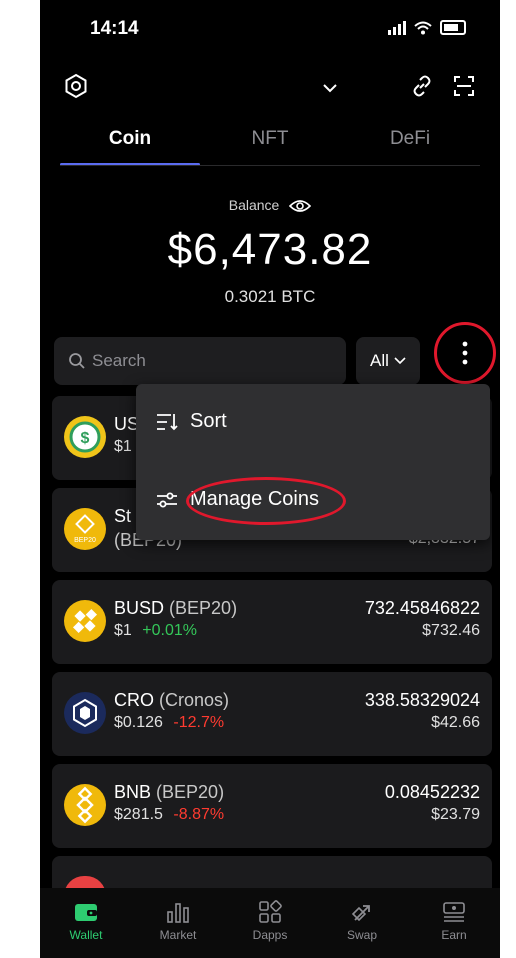 This screenshot has height=958, width=516. I want to click on settings-icon, so click(76, 86).